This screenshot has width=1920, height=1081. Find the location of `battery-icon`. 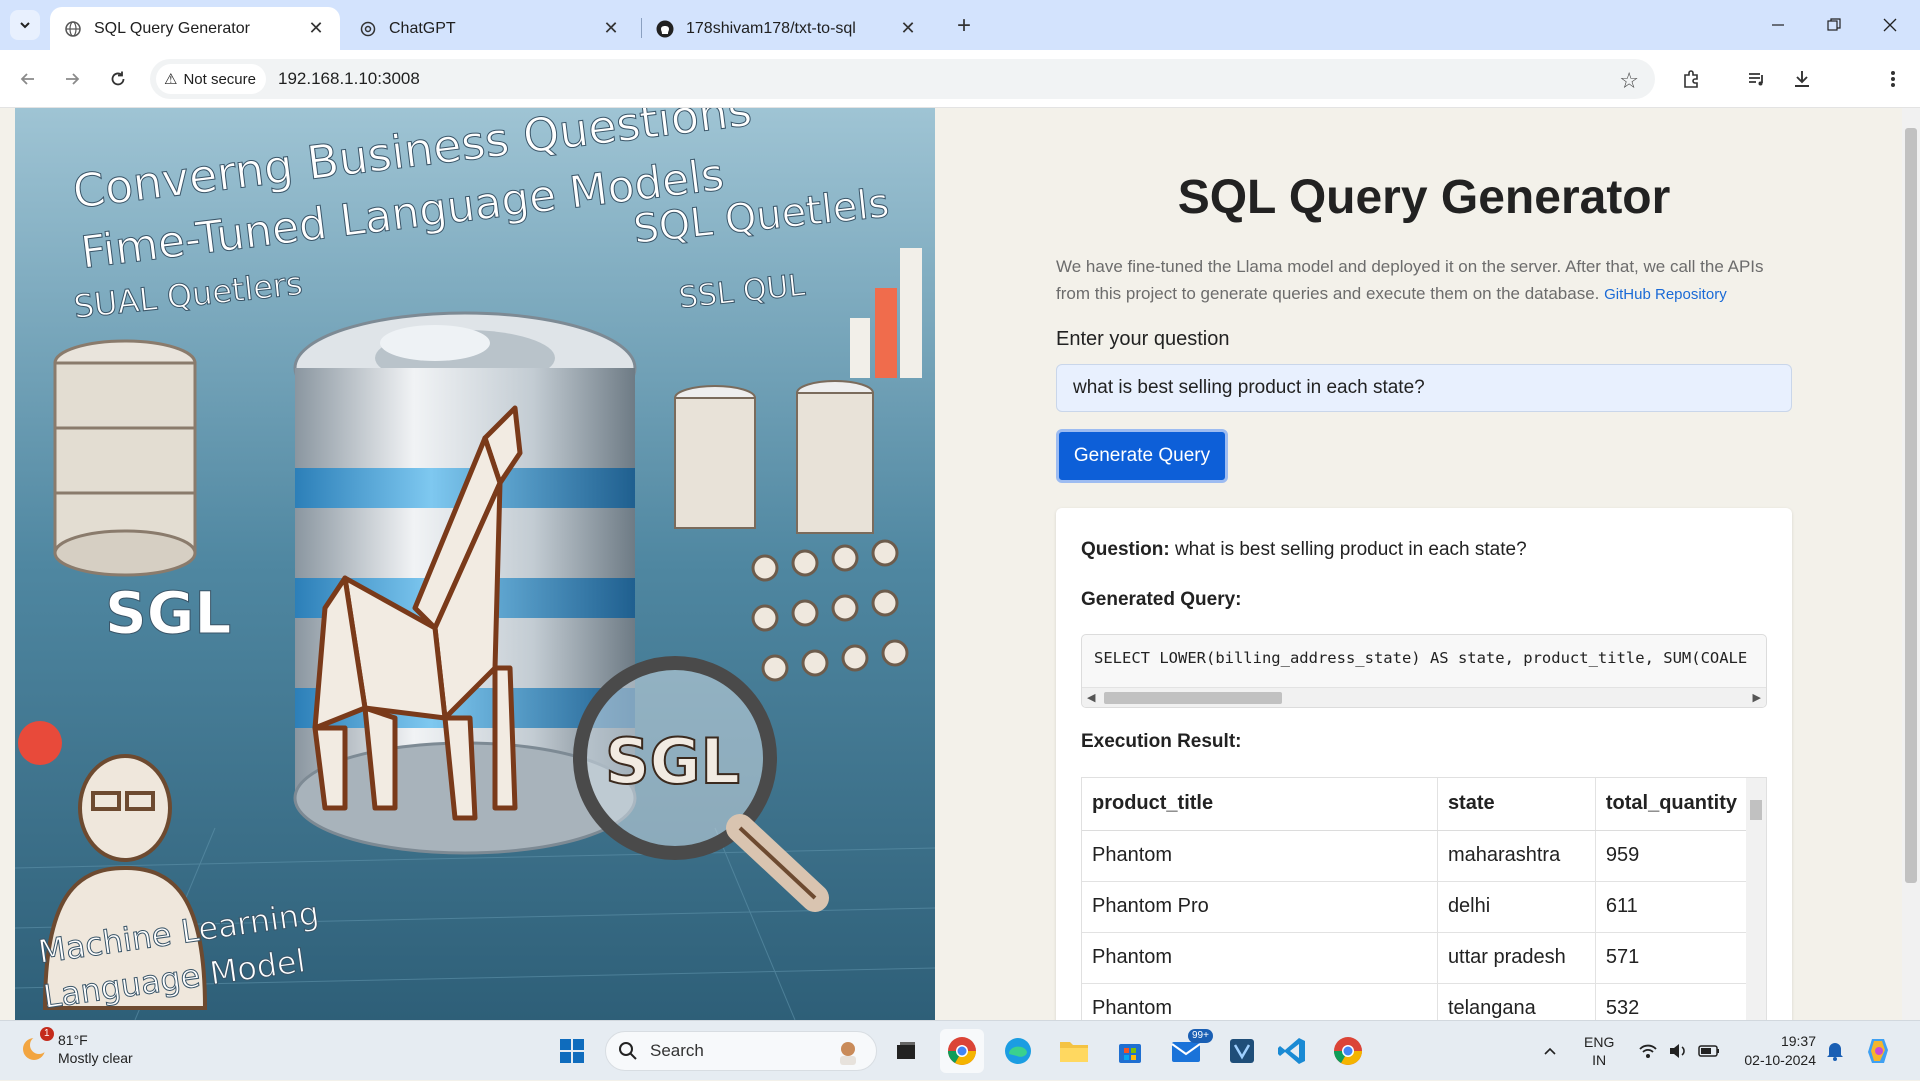

battery-icon is located at coordinates (1708, 1051).